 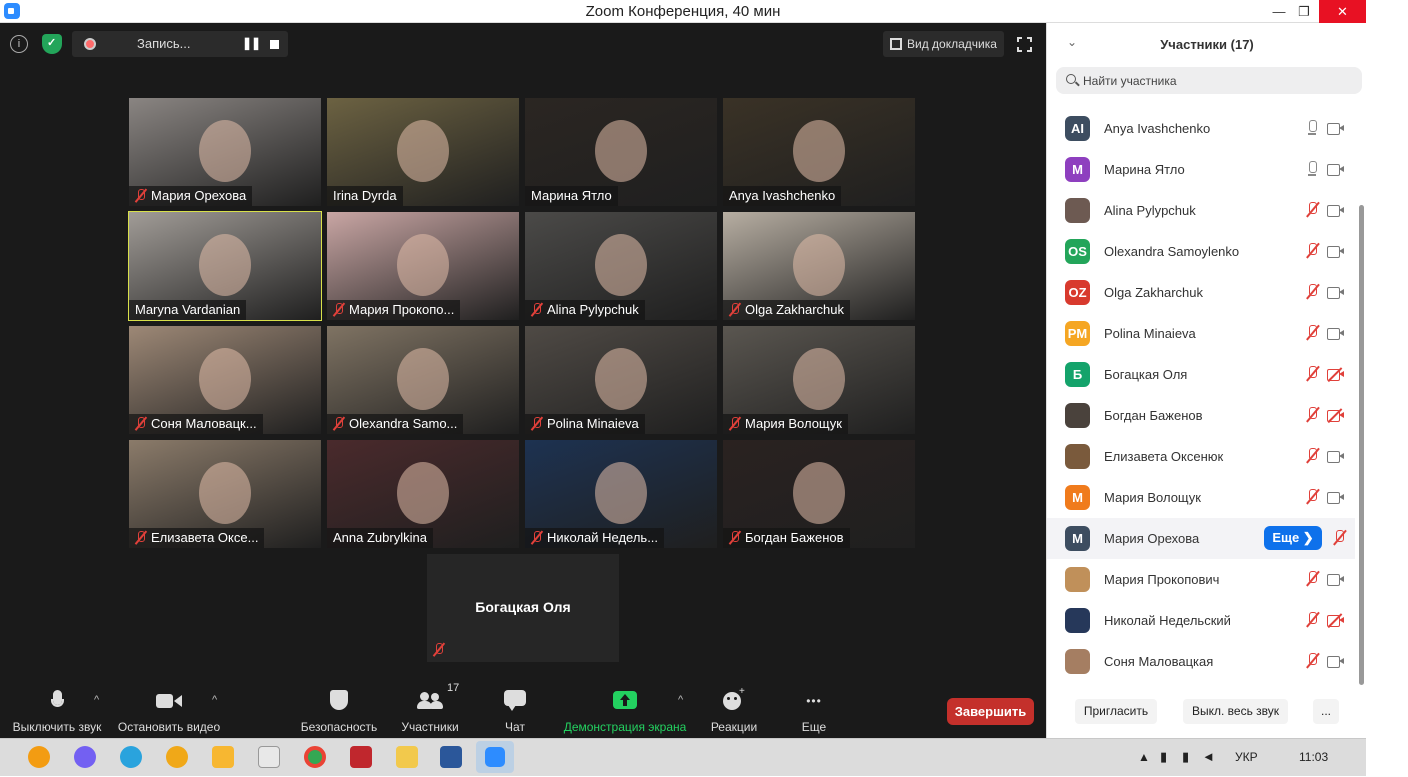 I want to click on tray-expand-icon: ▲, so click(x=1144, y=757).